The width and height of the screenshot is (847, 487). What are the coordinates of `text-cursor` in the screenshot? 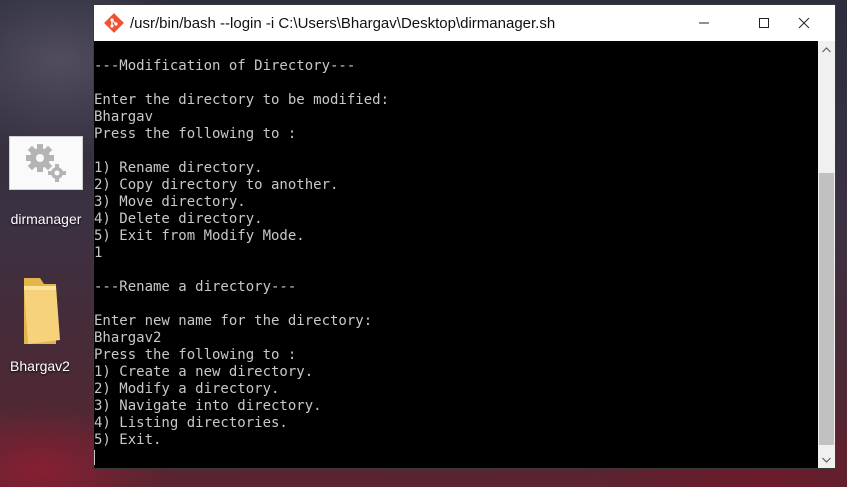 It's located at (94, 457).